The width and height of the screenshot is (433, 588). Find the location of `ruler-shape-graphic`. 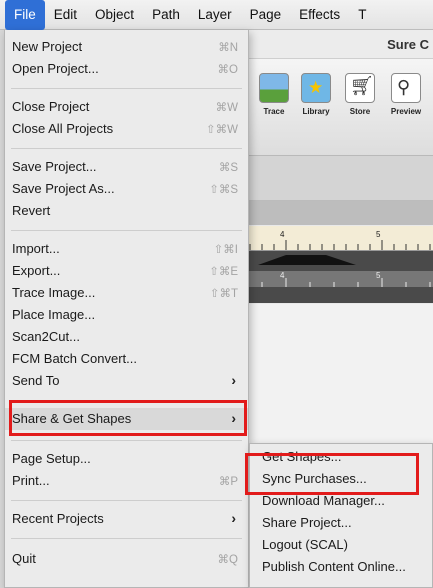

ruler-shape-graphic is located at coordinates (336, 271).